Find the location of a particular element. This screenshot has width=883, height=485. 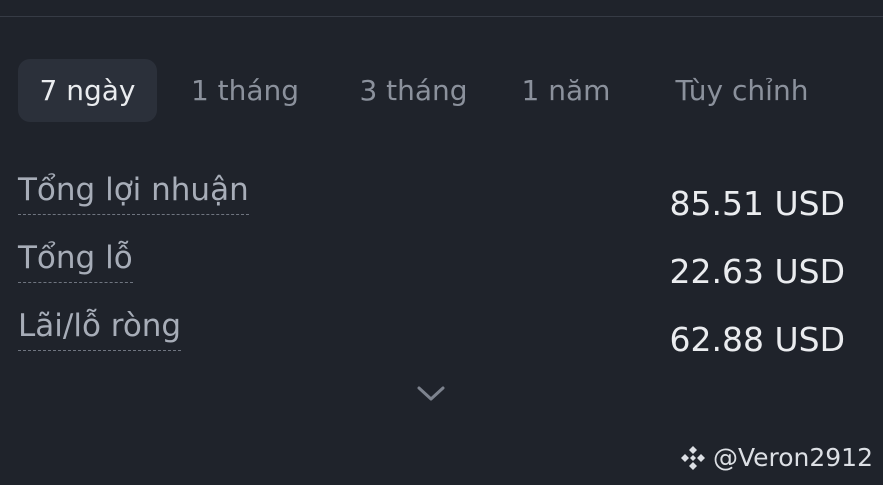

stat-row-total-loss: Tổng lỗ 22.63 USD is located at coordinates (431, 272).